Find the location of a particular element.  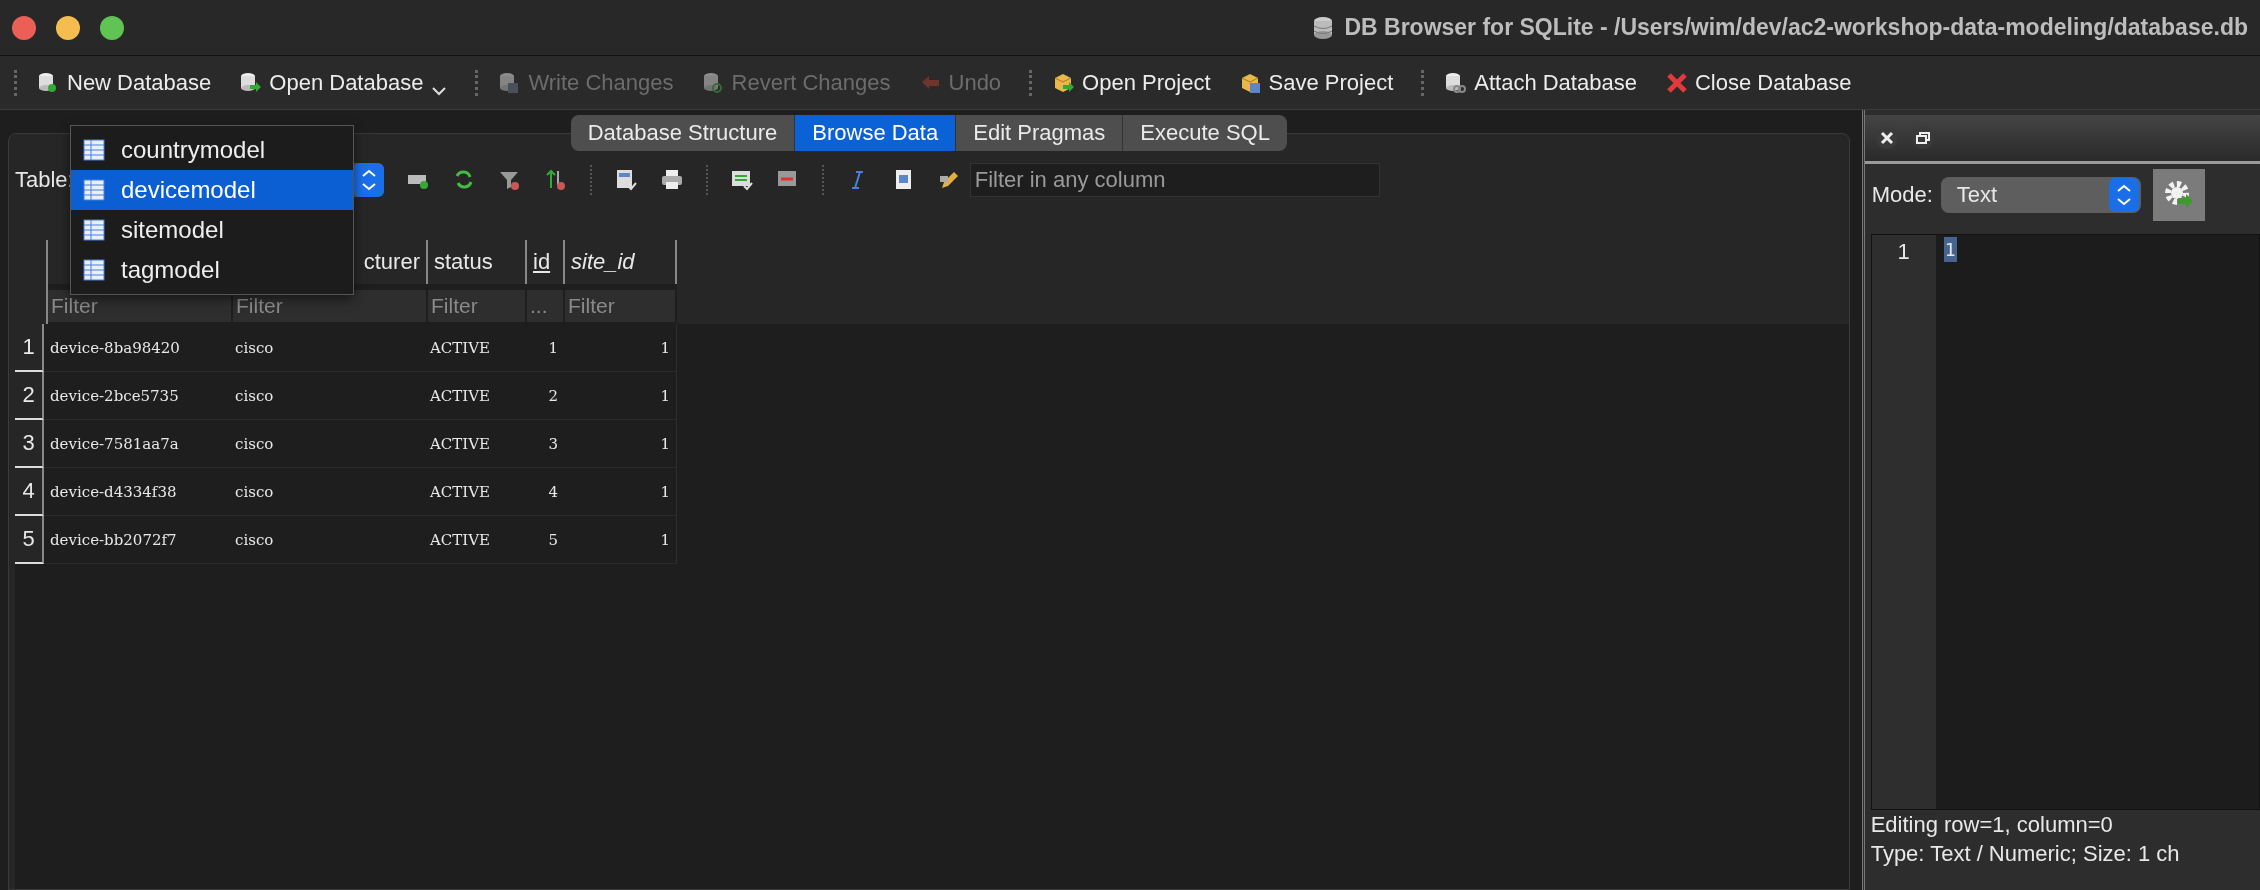

window-title: DB Browser for SQLite - /Users/wim/dev/ac2-workshop-data-modeling/database.db is located at coordinates (1796, 27).